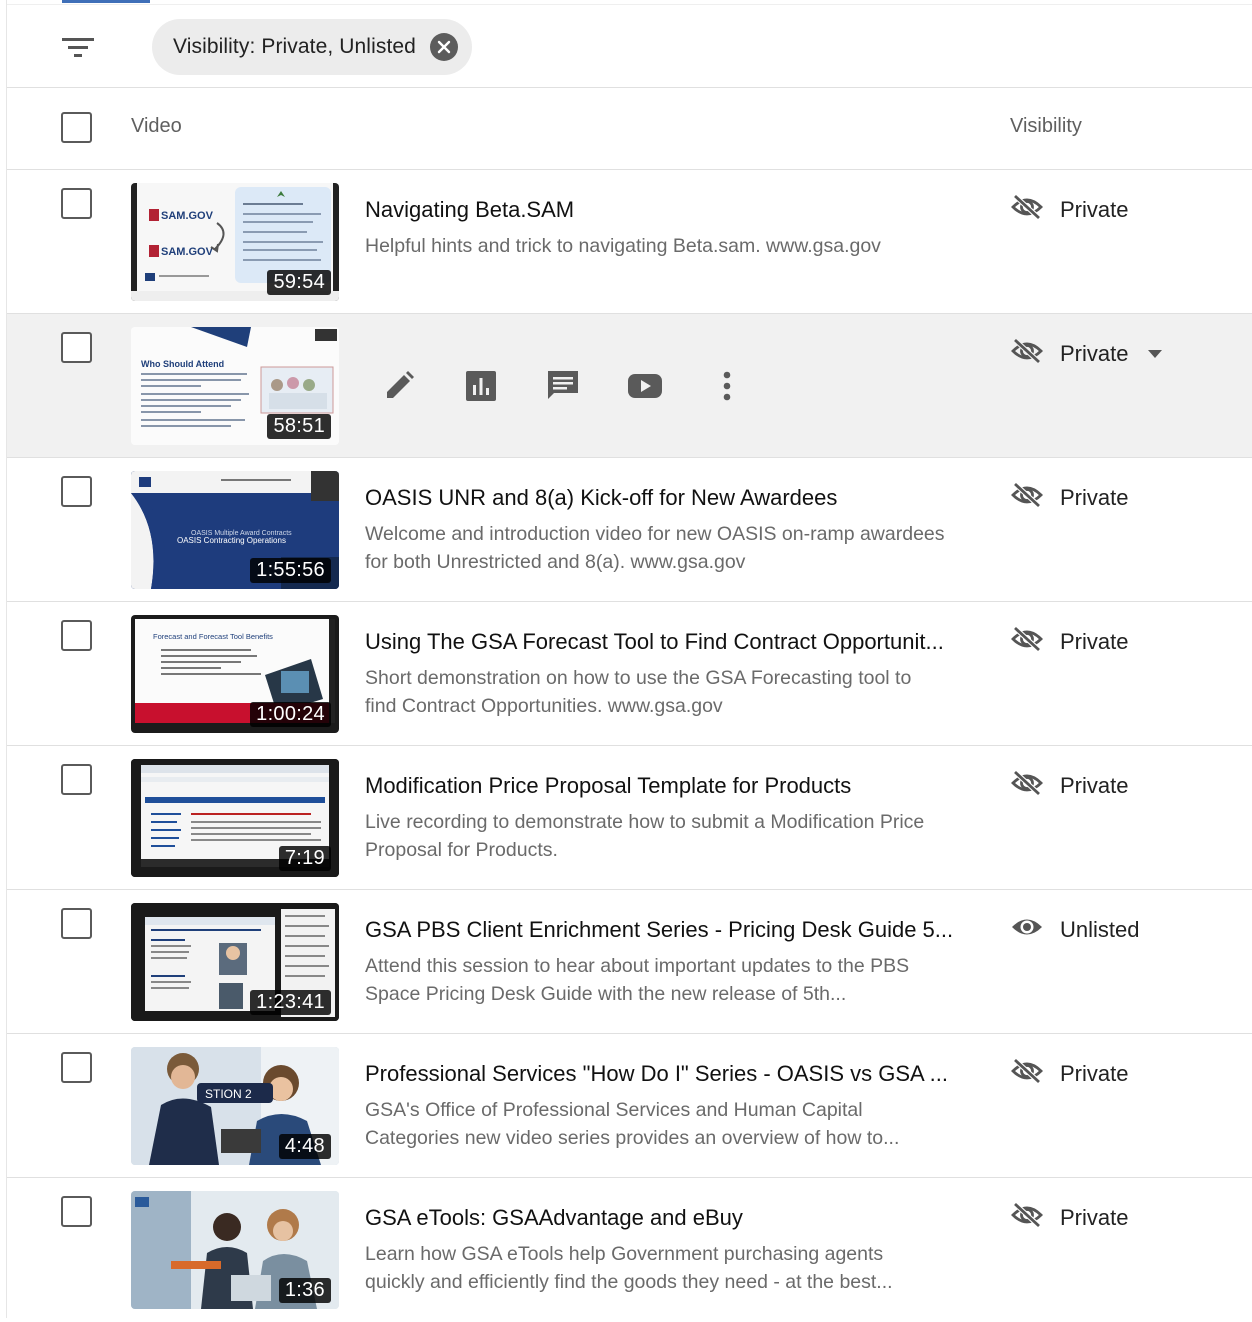 This screenshot has width=1252, height=1322. I want to click on pencil-icon, so click(399, 386).